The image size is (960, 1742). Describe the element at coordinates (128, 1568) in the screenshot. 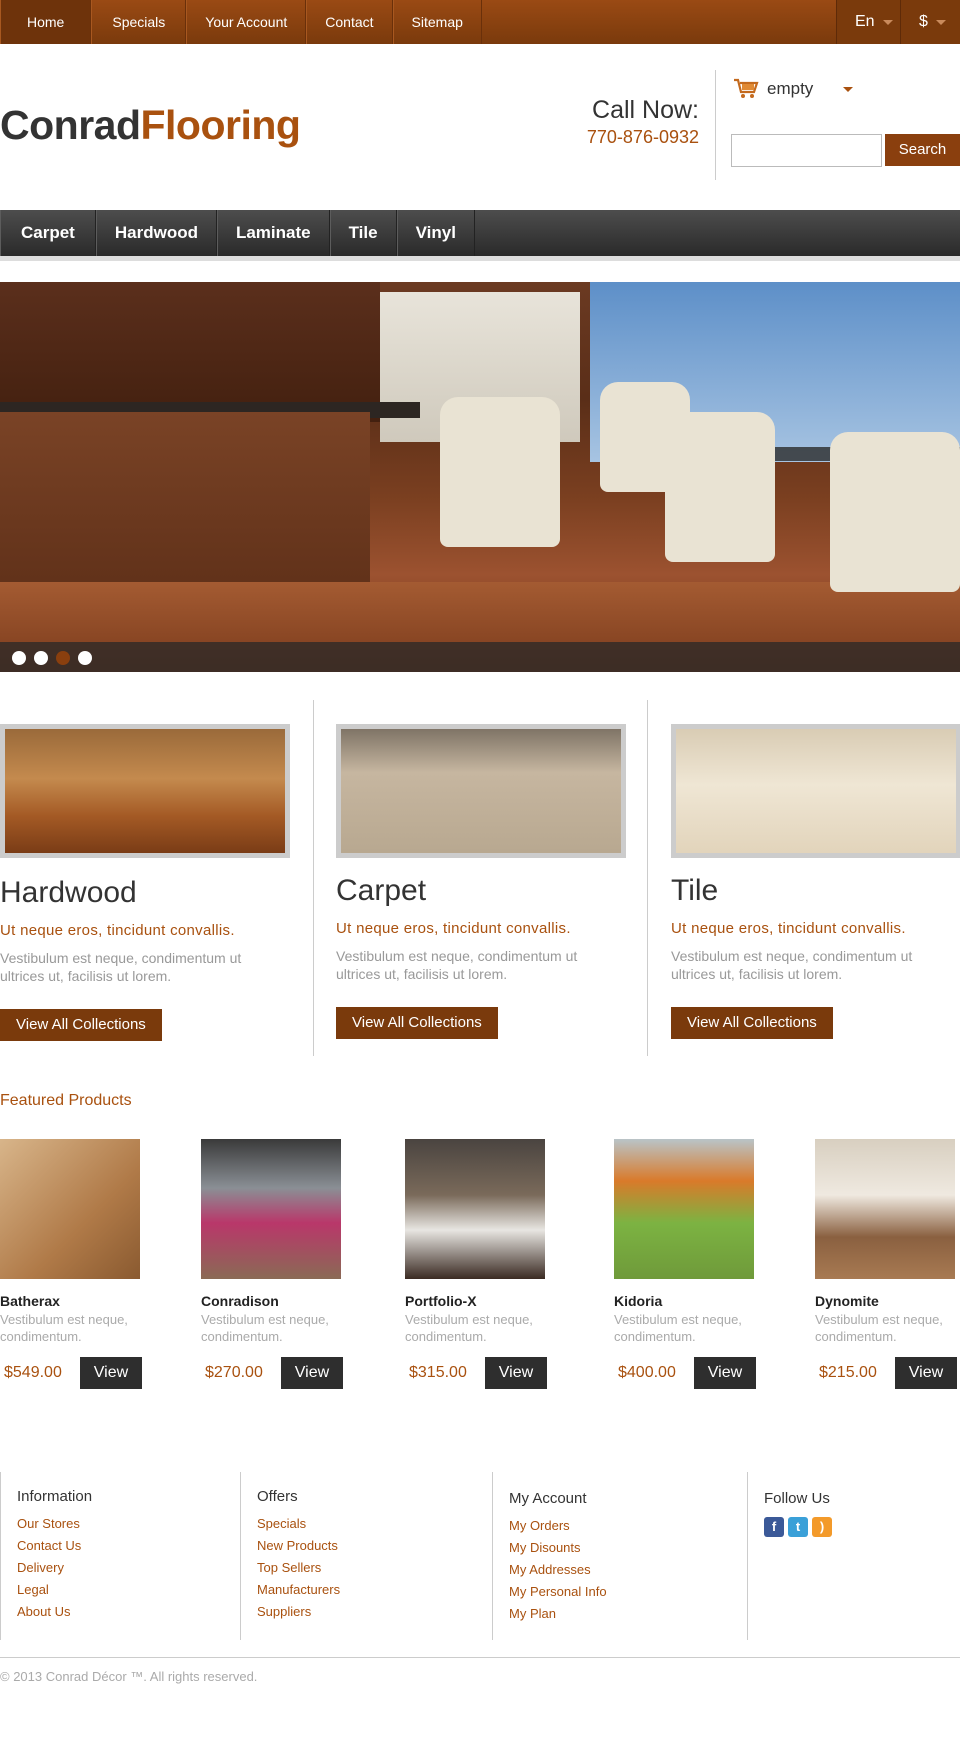

I see `footer-link: Delivery` at that location.